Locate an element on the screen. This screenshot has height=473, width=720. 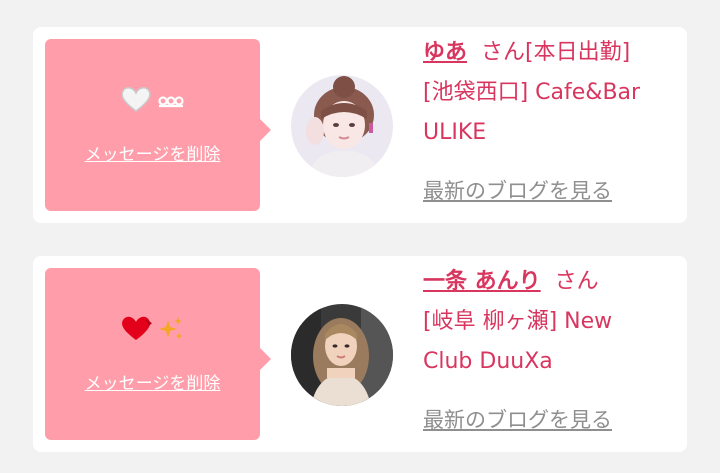
sparkles-icon is located at coordinates (170, 328).